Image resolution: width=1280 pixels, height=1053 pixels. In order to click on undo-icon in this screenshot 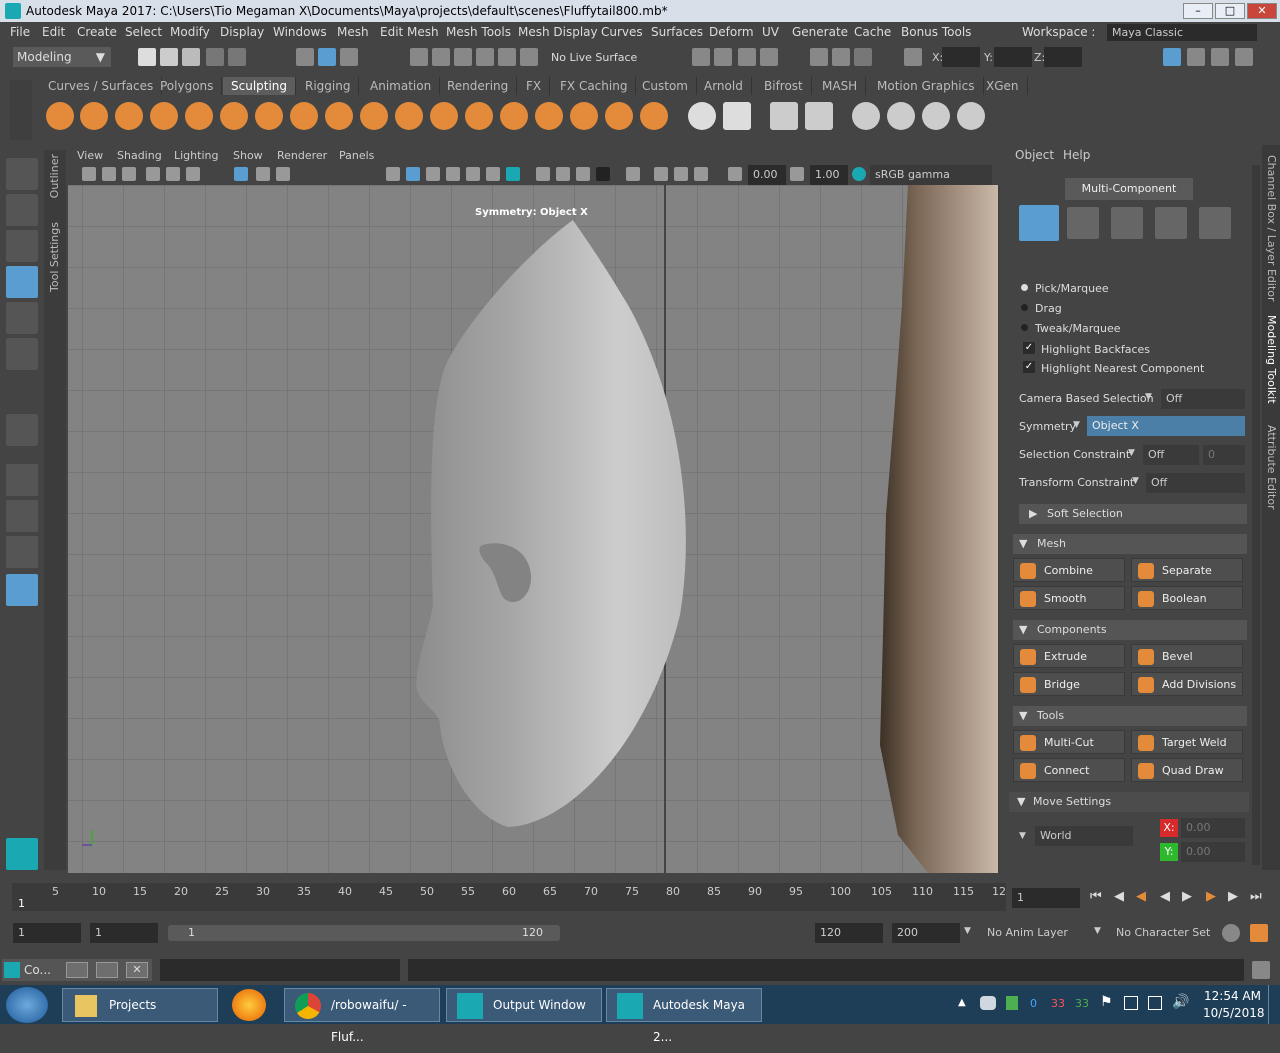, I will do `click(215, 57)`.